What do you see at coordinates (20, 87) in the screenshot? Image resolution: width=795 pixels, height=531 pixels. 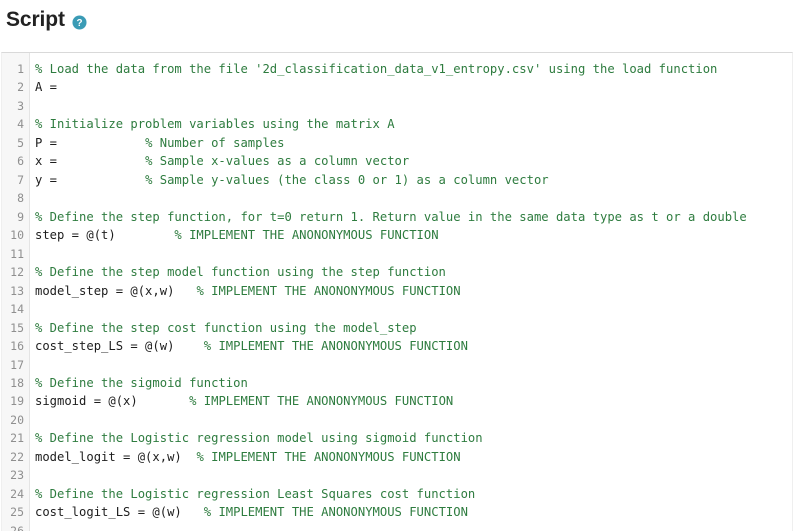 I see `line-number: 2` at bounding box center [20, 87].